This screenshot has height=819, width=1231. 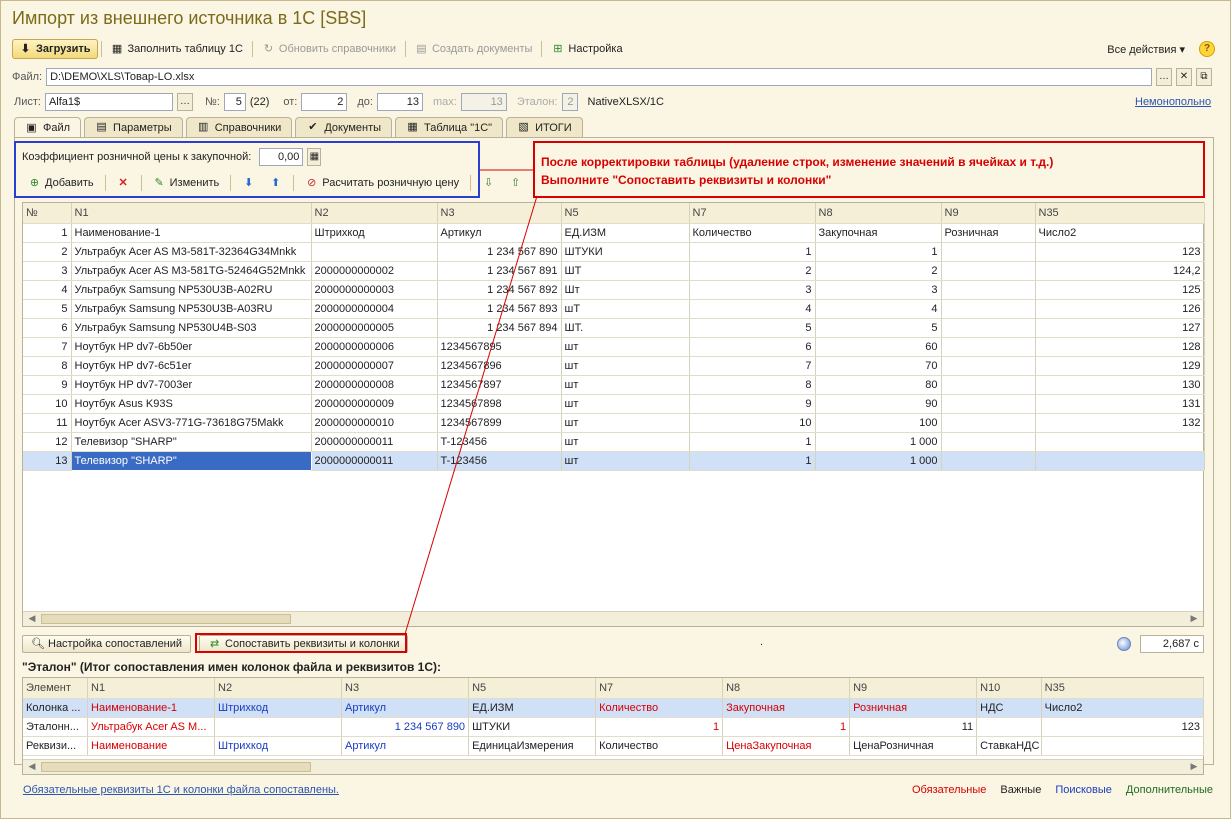 What do you see at coordinates (473, 49) in the screenshot?
I see `create-docs-button: ▤ Создать документы` at bounding box center [473, 49].